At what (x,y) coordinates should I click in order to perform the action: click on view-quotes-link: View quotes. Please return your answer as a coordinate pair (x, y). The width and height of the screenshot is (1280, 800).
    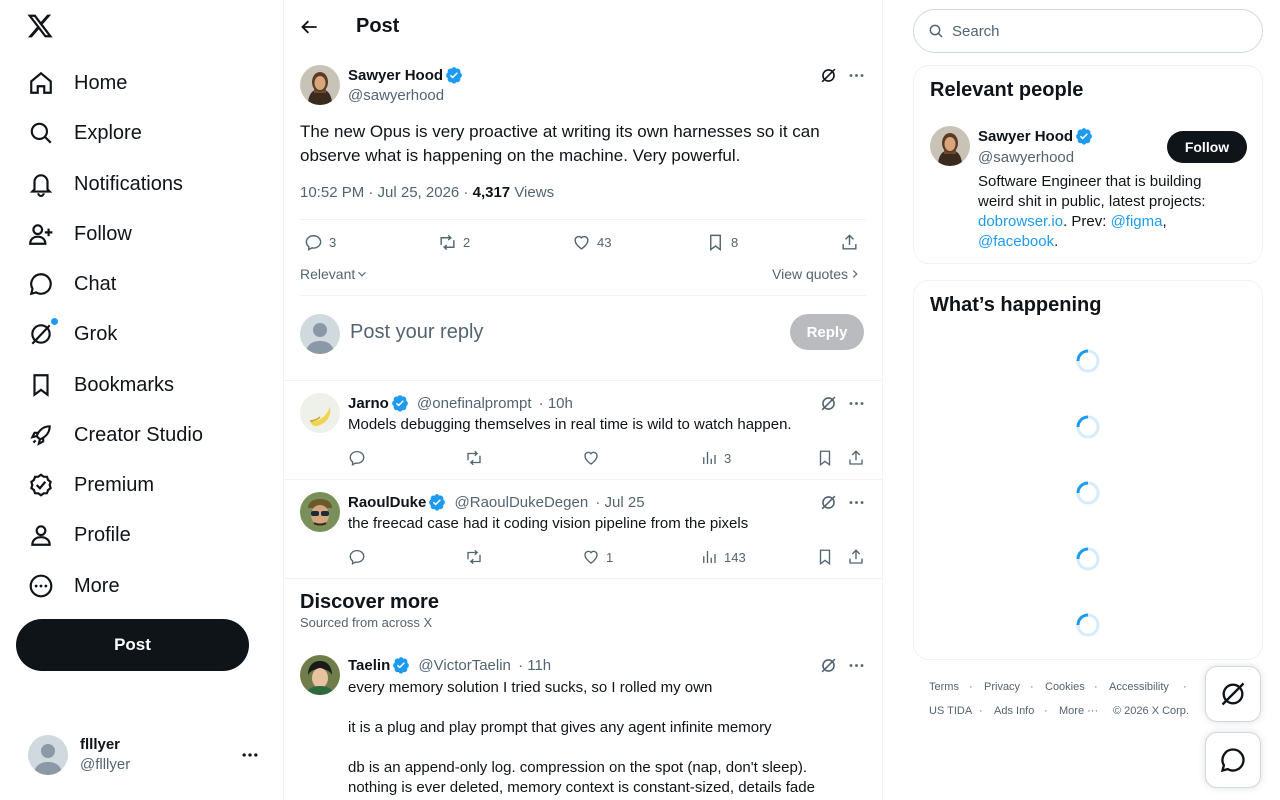
    Looking at the image, I should click on (817, 274).